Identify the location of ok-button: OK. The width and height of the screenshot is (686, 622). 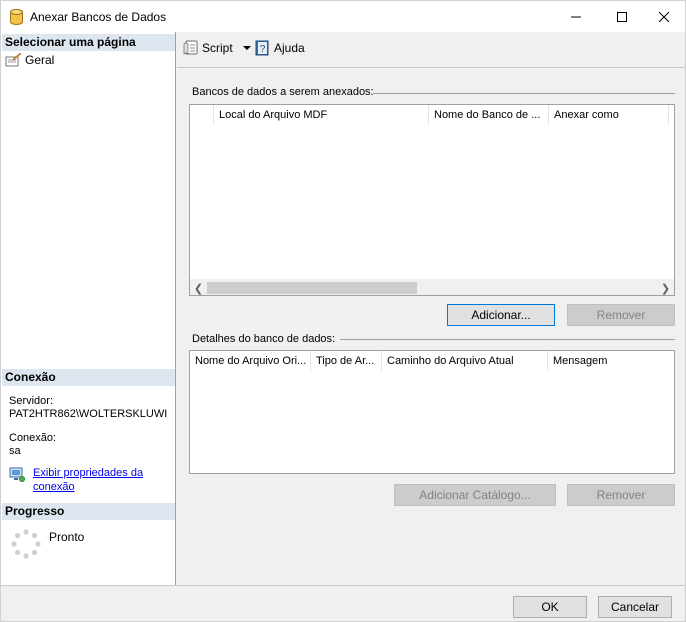
(550, 607).